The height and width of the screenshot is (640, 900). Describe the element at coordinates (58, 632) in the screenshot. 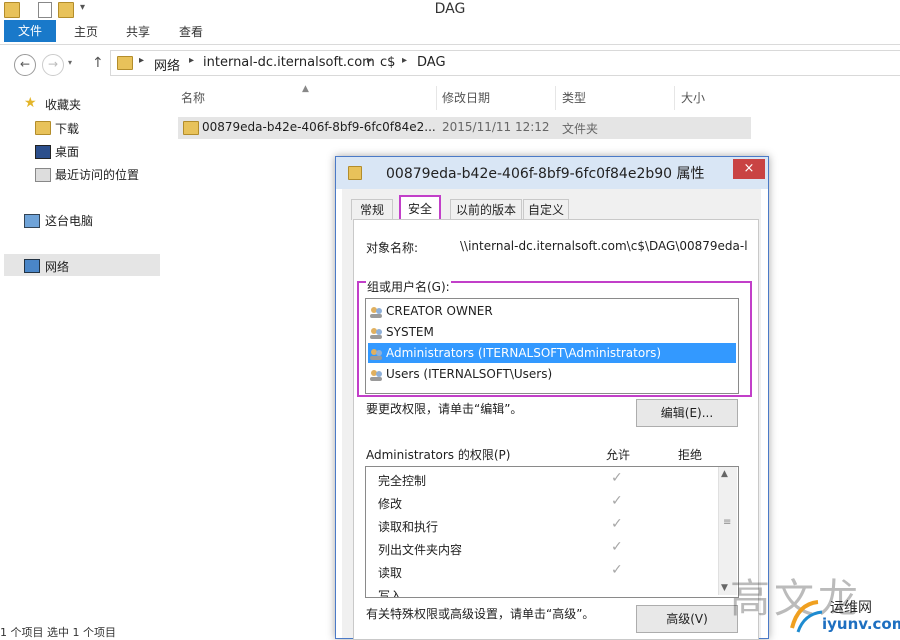

I see `status-bar: 1 个项目 选中 1 个项目` at that location.